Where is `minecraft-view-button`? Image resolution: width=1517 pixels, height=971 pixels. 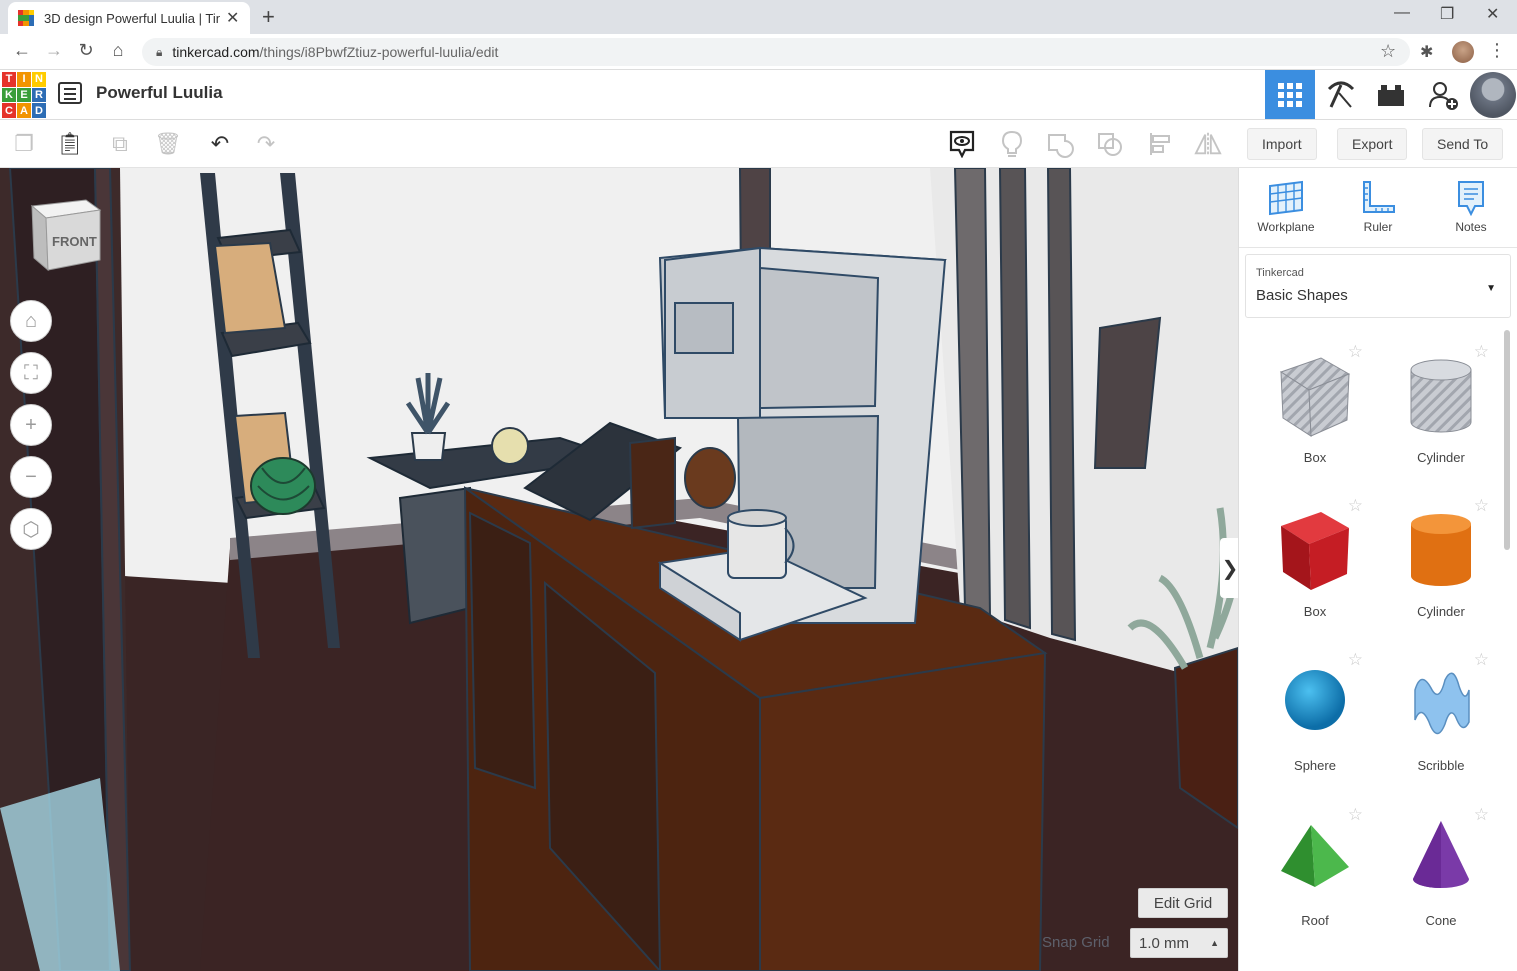 minecraft-view-button is located at coordinates (1341, 94).